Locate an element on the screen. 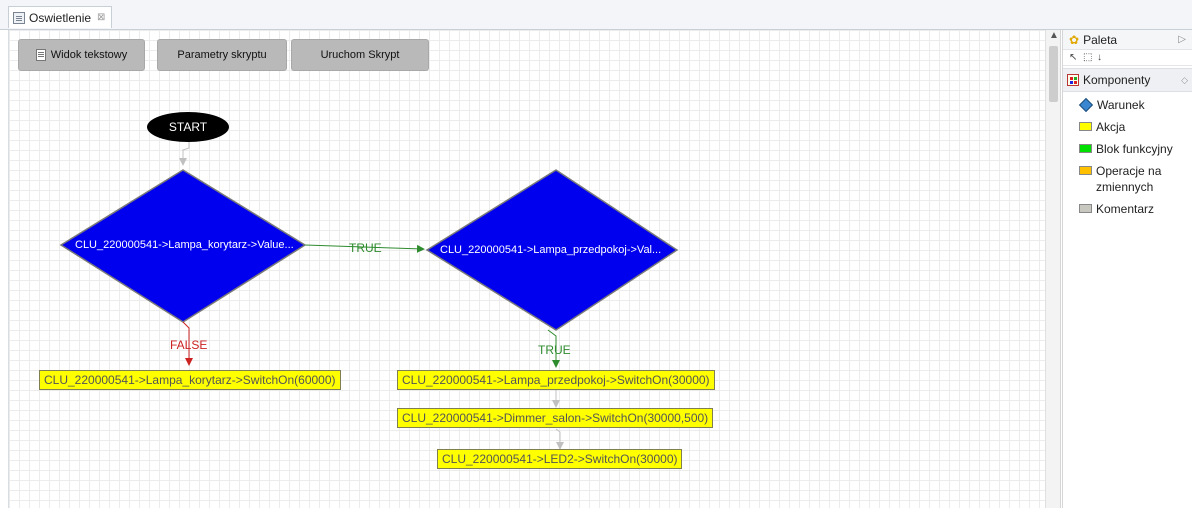 Image resolution: width=1192 pixels, height=508 pixels. tab-title: Oswietlenie is located at coordinates (60, 17).